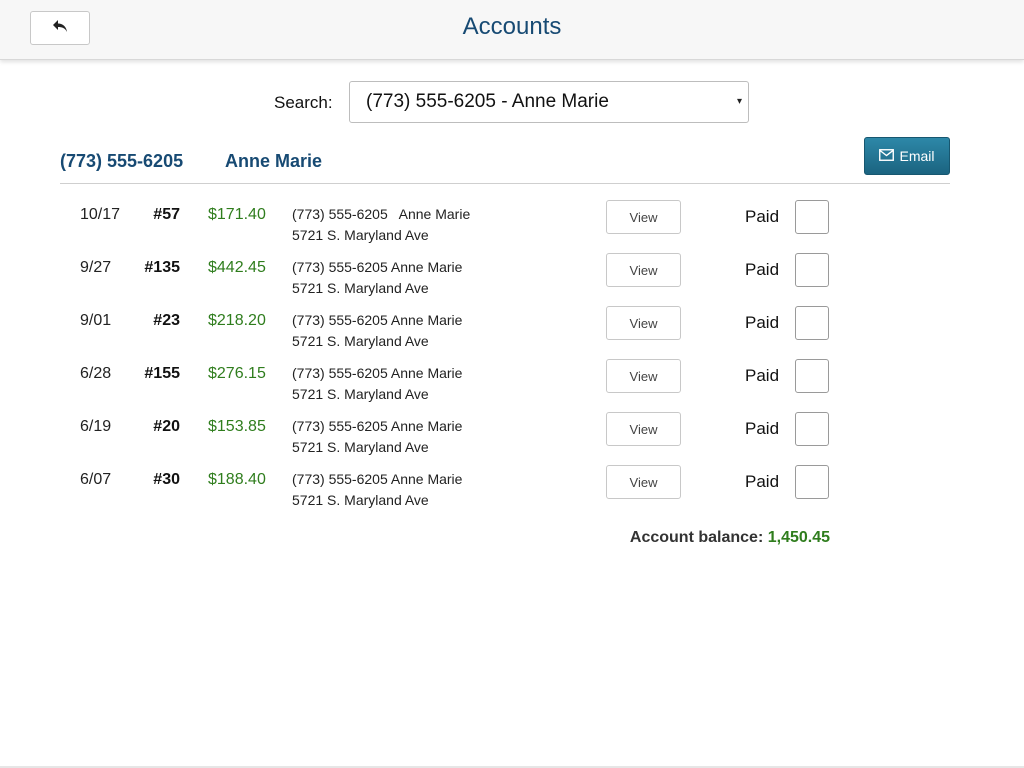  What do you see at coordinates (166, 320) in the screenshot?
I see `invoice-number: #23` at bounding box center [166, 320].